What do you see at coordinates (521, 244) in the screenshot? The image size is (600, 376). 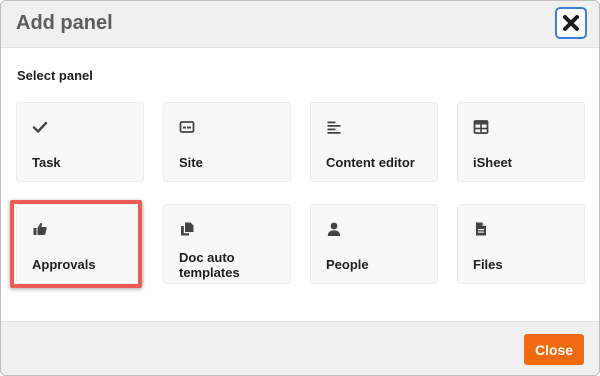 I see `panel-tile-files: Files` at bounding box center [521, 244].